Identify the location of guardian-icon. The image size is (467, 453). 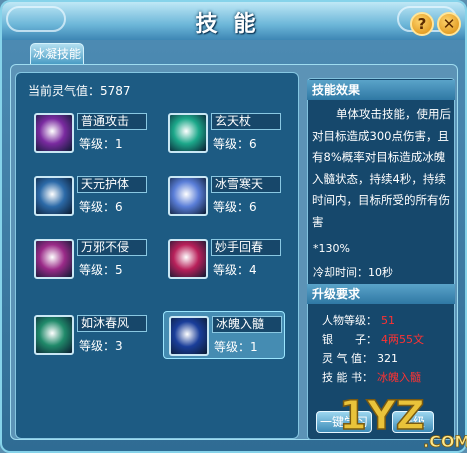
(54, 196).